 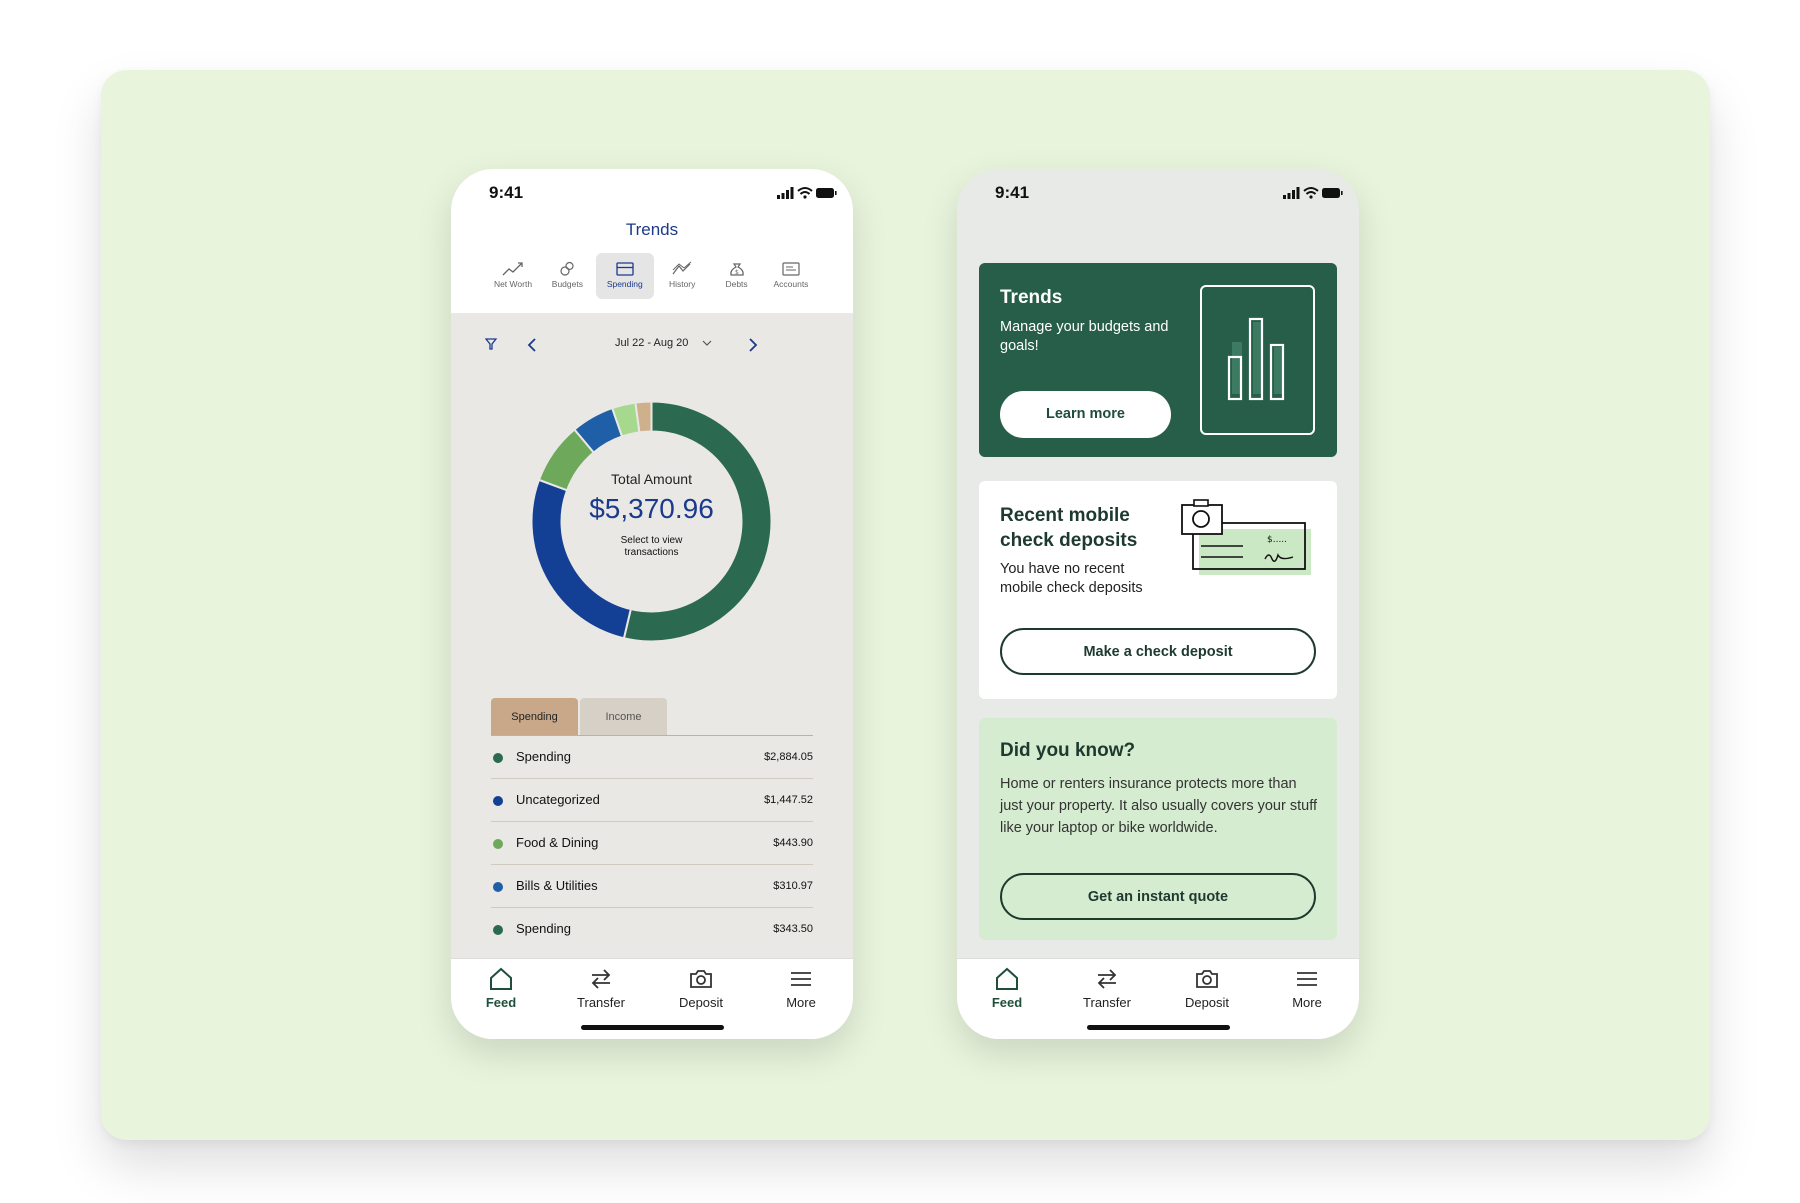 I want to click on tab-label: Budgets, so click(x=567, y=284).